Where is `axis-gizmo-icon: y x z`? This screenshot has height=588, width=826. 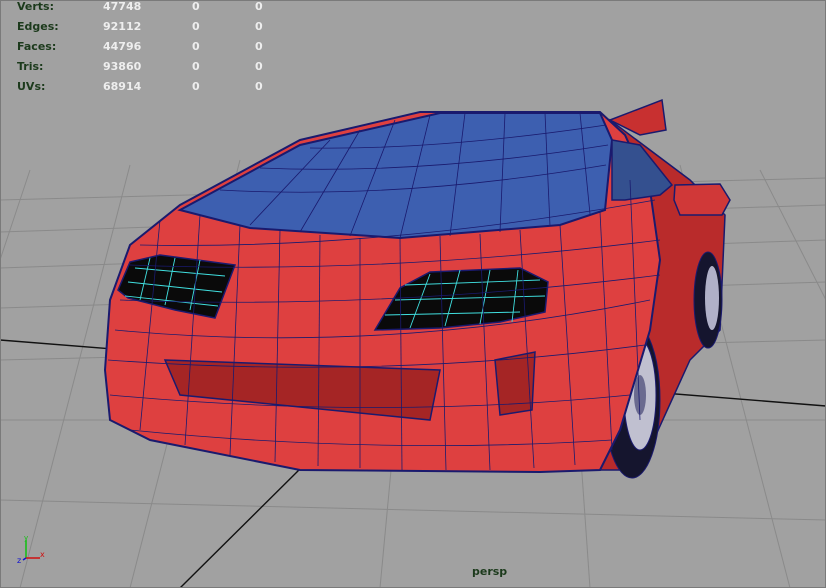
axis-gizmo-icon: y x z is located at coordinates (31, 549).